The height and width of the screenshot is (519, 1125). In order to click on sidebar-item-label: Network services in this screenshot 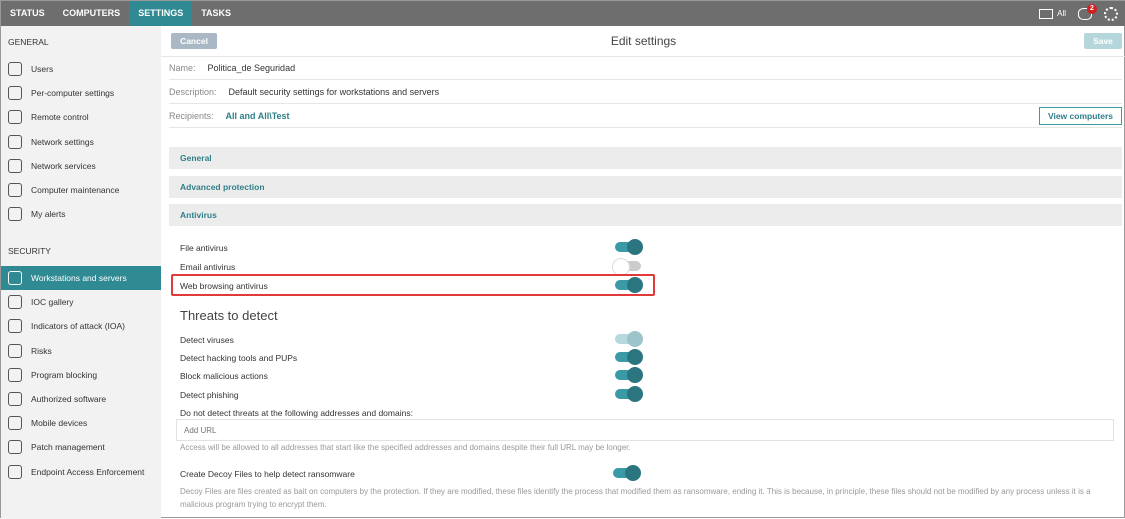, I will do `click(63, 165)`.